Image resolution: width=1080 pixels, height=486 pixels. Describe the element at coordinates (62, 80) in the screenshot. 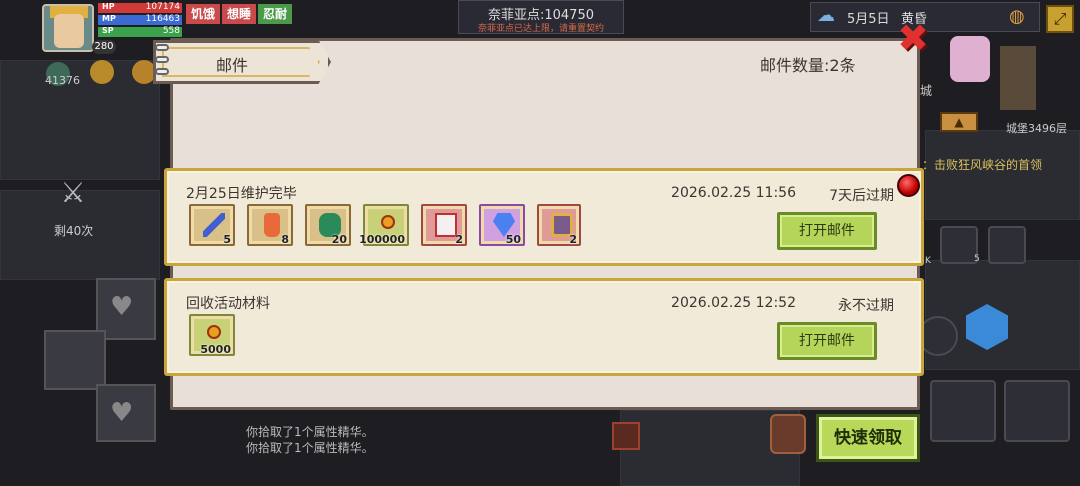

I see `gold-amount: 41376` at that location.